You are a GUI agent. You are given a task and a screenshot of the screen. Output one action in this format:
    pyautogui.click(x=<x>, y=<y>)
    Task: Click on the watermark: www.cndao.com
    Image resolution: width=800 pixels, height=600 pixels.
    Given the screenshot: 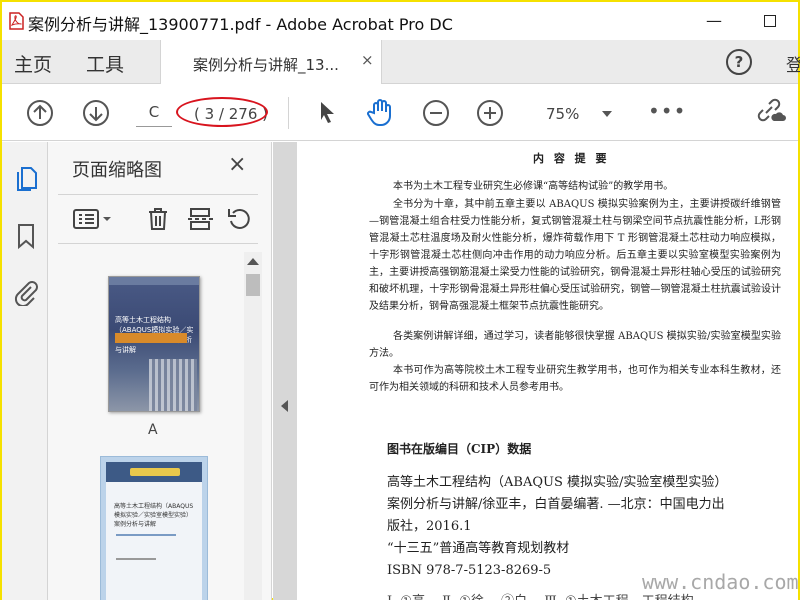 What is the action you would take?
    pyautogui.click(x=720, y=582)
    